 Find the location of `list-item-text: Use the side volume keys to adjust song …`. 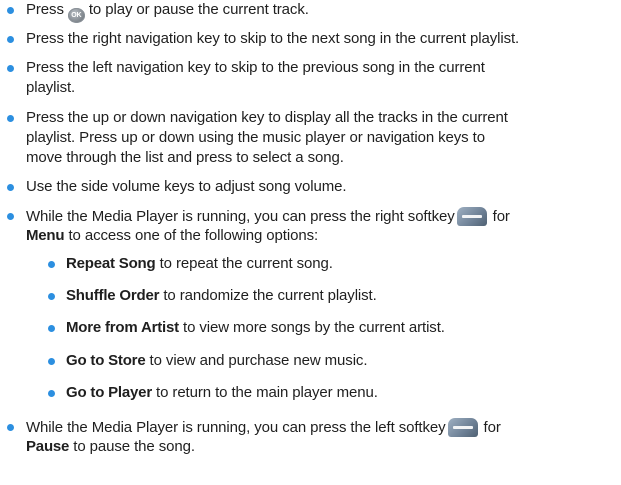

list-item-text: Use the side volume keys to adjust song … is located at coordinates (186, 186).